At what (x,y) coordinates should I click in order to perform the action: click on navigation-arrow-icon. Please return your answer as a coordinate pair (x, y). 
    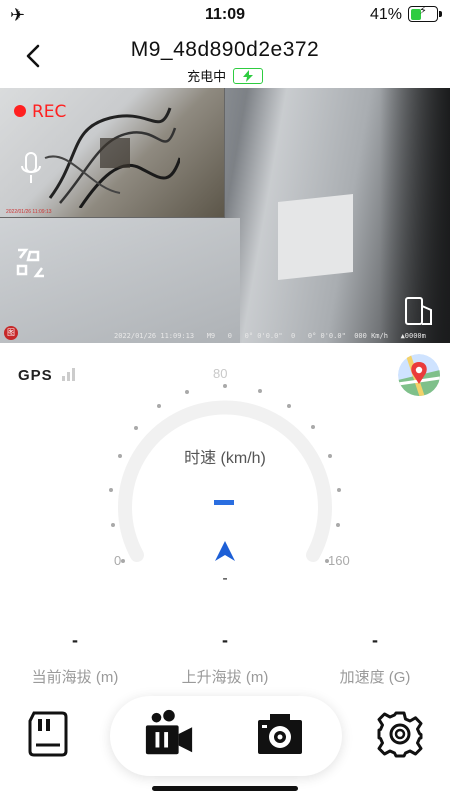
    Looking at the image, I should click on (225, 551).